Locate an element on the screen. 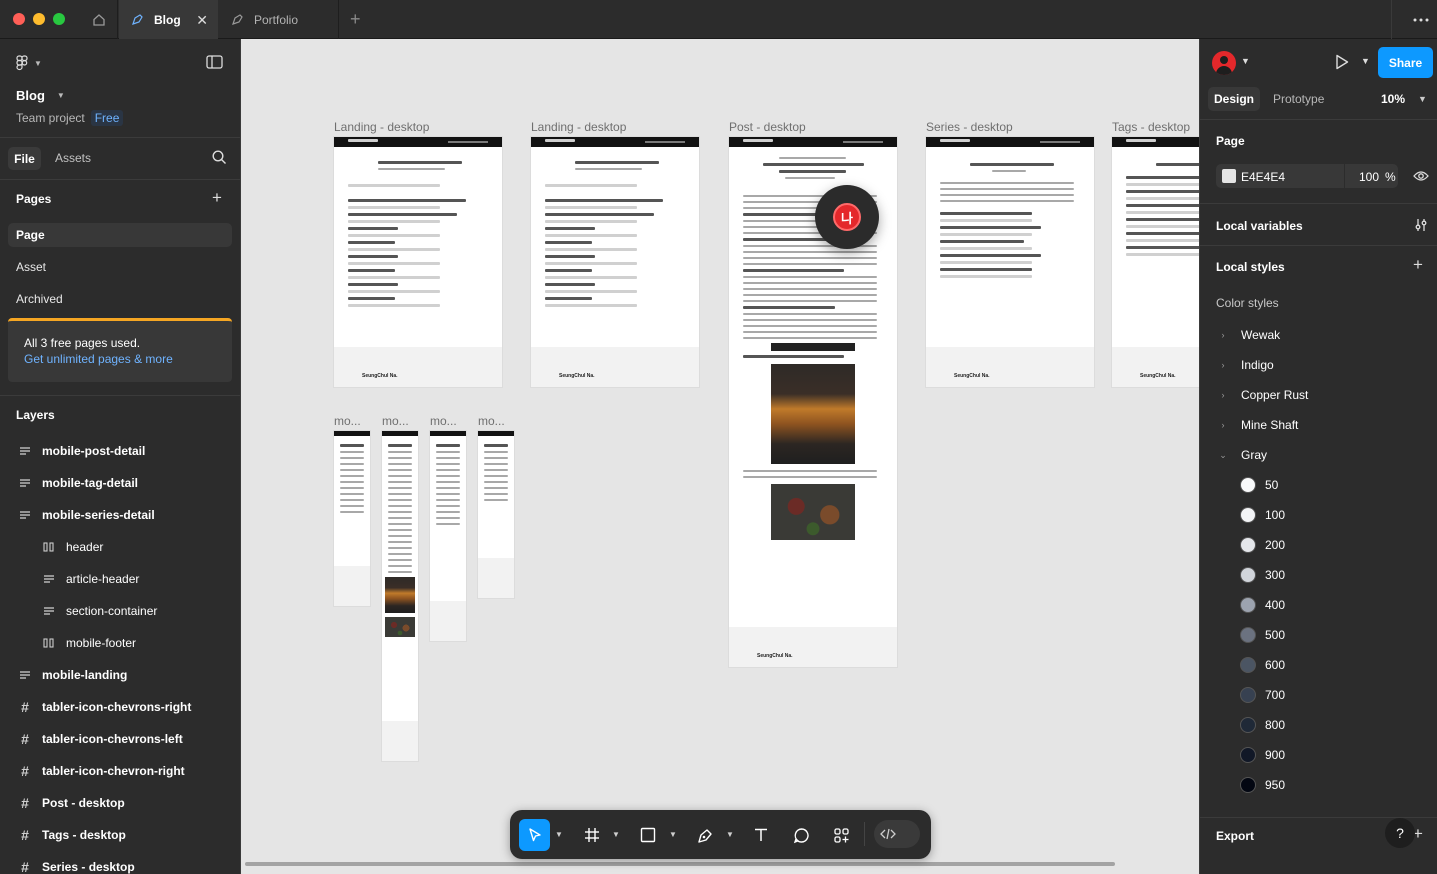 The width and height of the screenshot is (1437, 874). layer-item: mobile-footer is located at coordinates (89, 643).